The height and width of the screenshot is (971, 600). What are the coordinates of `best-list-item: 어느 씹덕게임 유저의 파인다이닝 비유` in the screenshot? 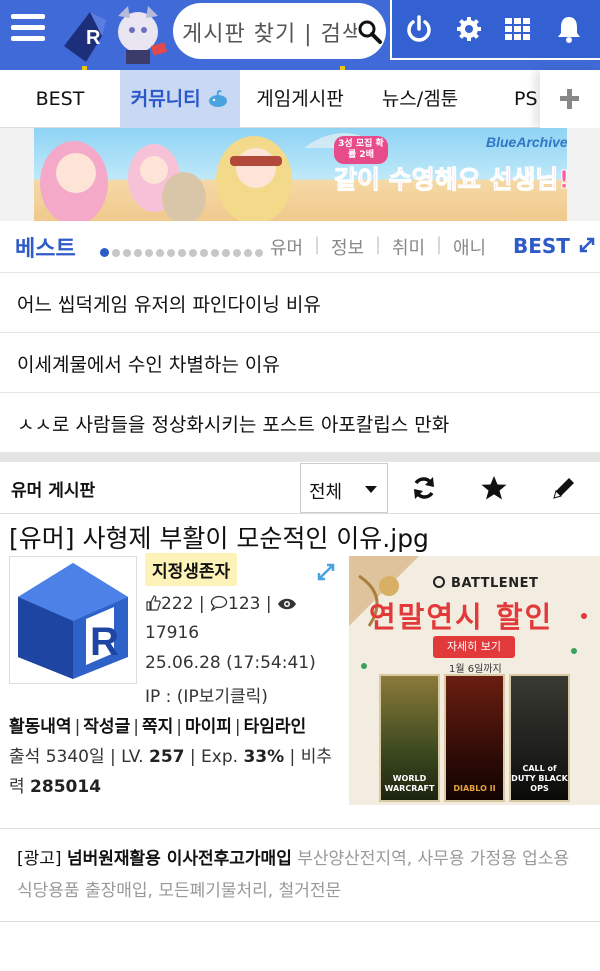 It's located at (300, 302).